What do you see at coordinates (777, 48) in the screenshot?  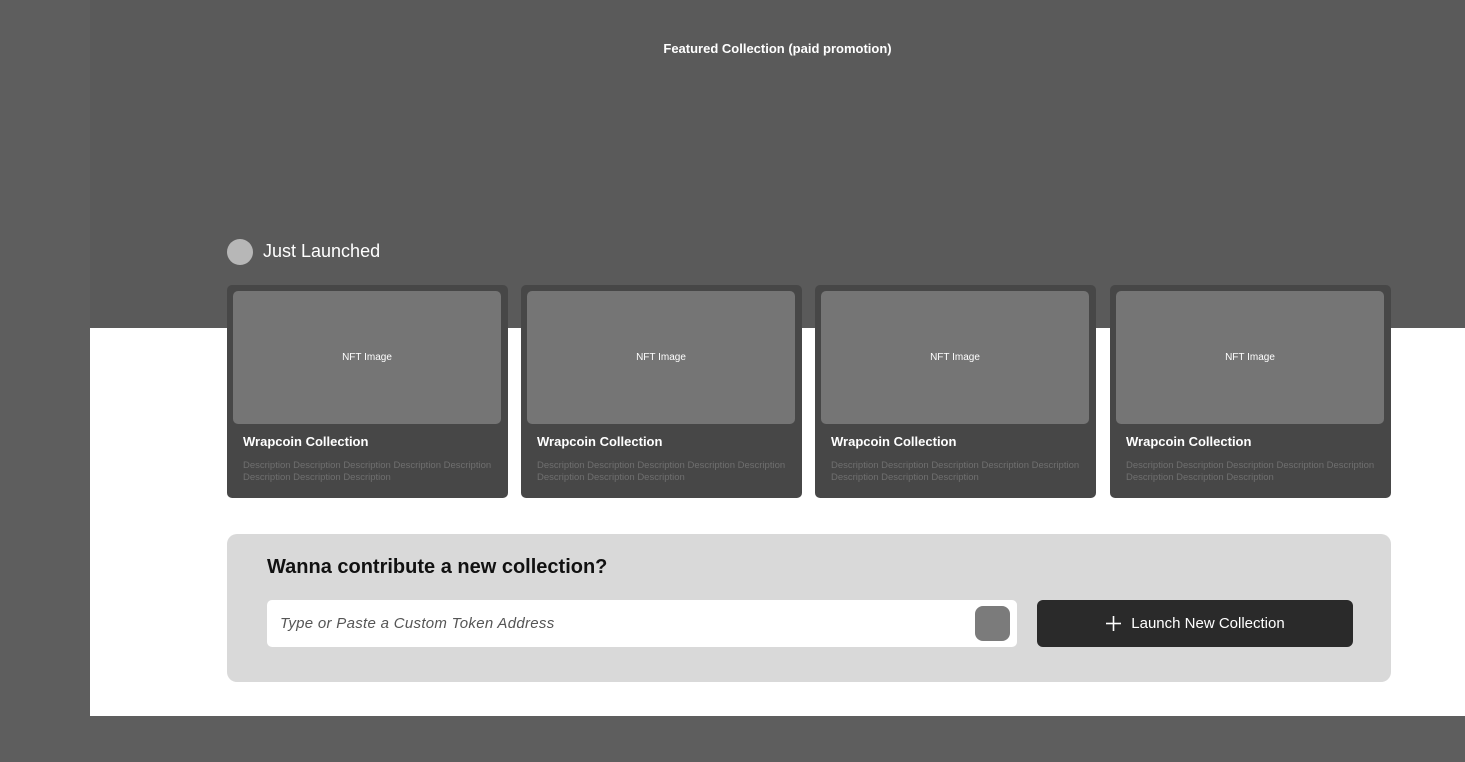 I see `featured-collection-title: Featured Collection (paid promotion)` at bounding box center [777, 48].